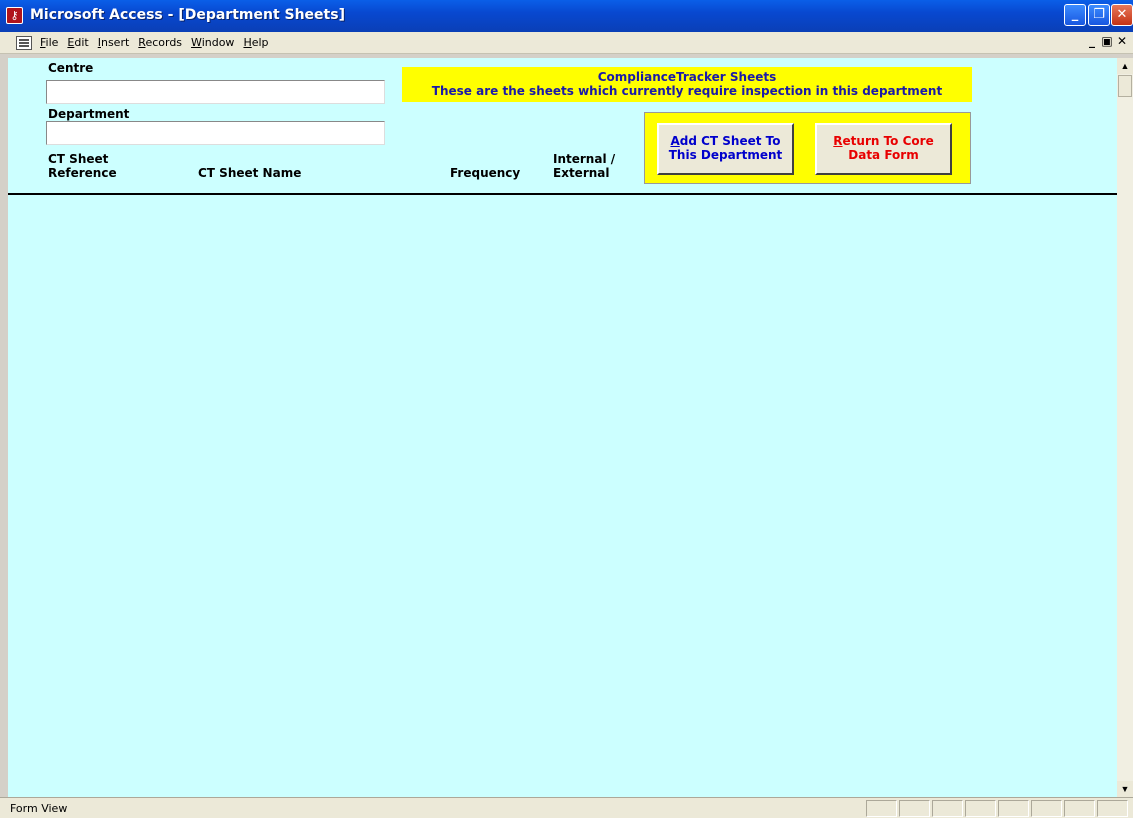 The image size is (1133, 818). I want to click on scroll-up-arrow: ▲, so click(1125, 66).